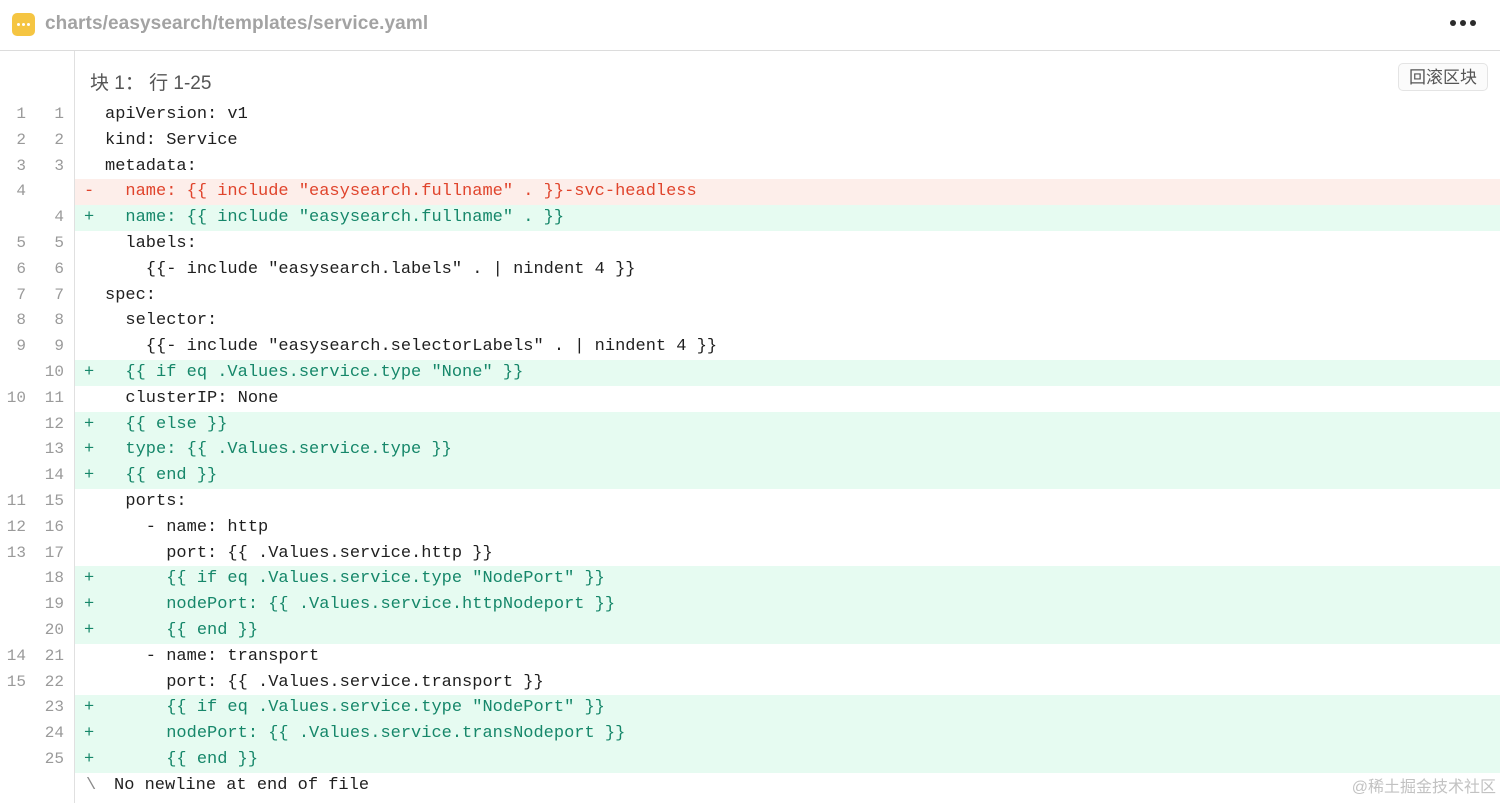  What do you see at coordinates (1443, 77) in the screenshot?
I see `revert-hunk-button: 回滚区块` at bounding box center [1443, 77].